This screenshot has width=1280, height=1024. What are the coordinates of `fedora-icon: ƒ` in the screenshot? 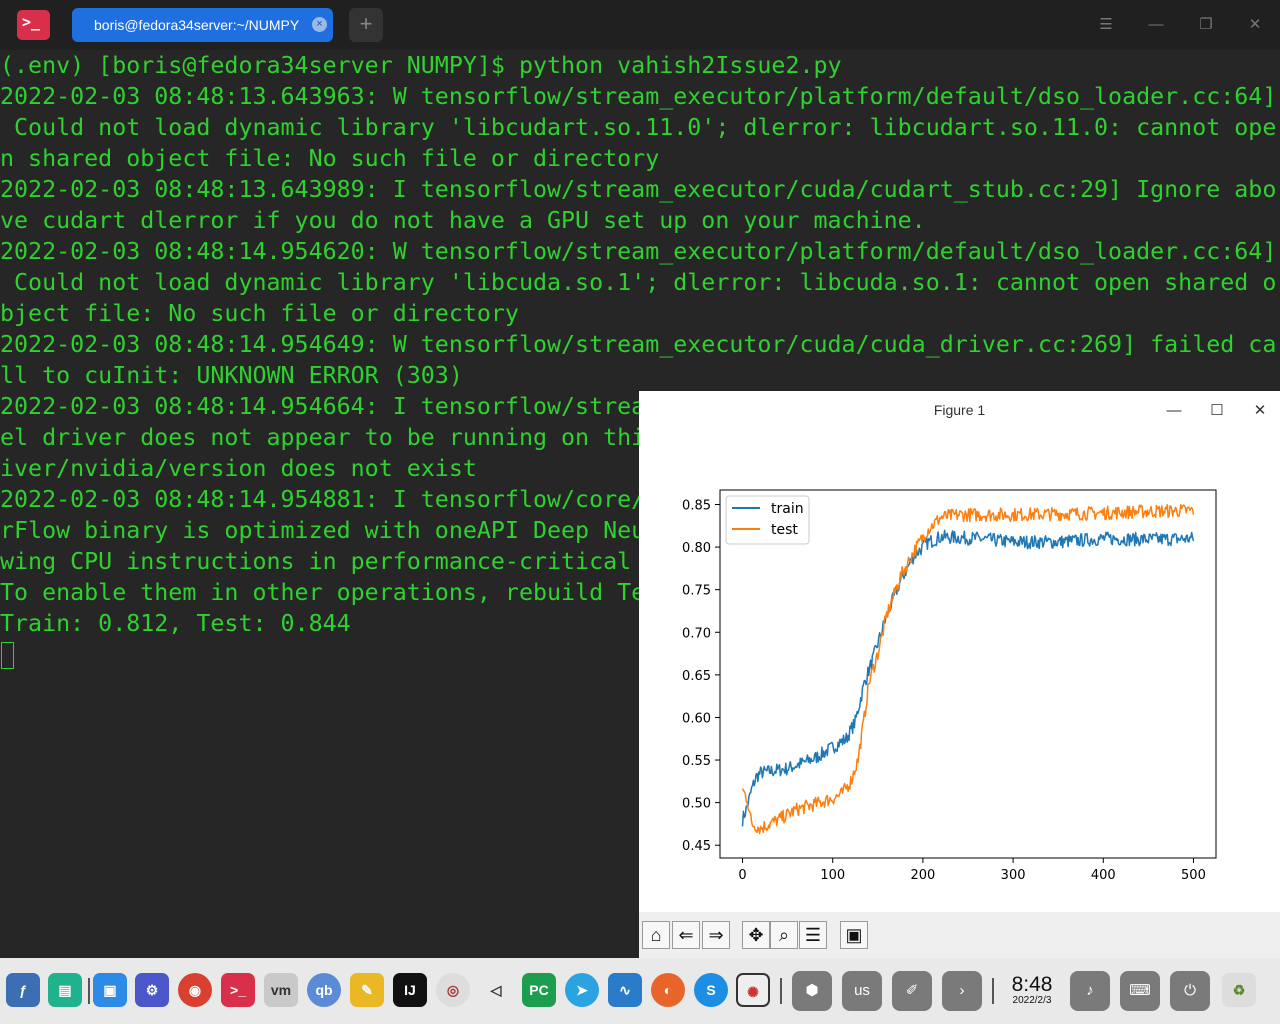 It's located at (23, 990).